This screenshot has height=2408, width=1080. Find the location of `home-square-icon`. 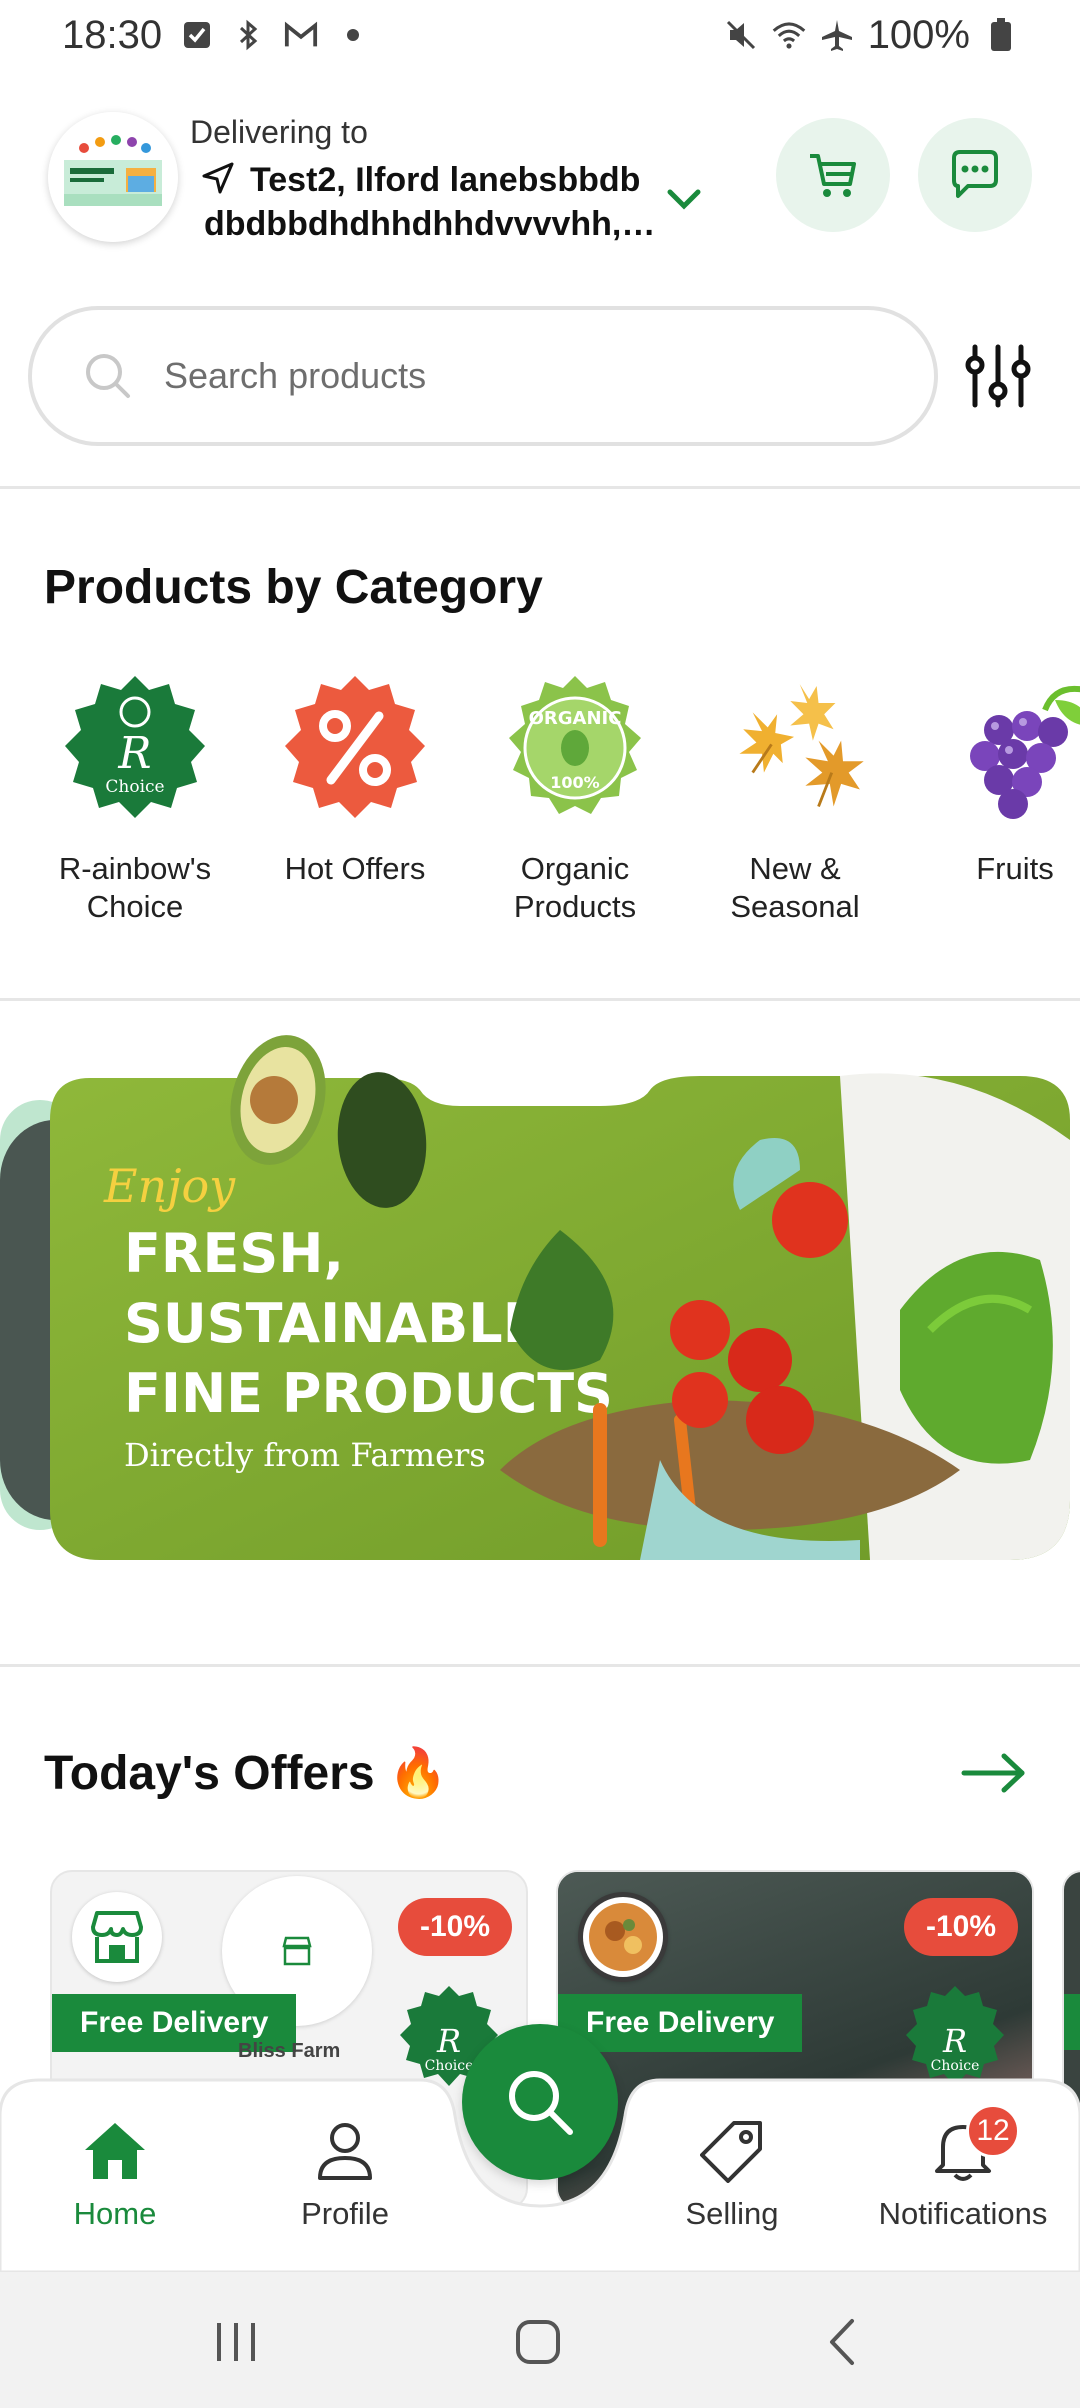

home-square-icon is located at coordinates (538, 2342).